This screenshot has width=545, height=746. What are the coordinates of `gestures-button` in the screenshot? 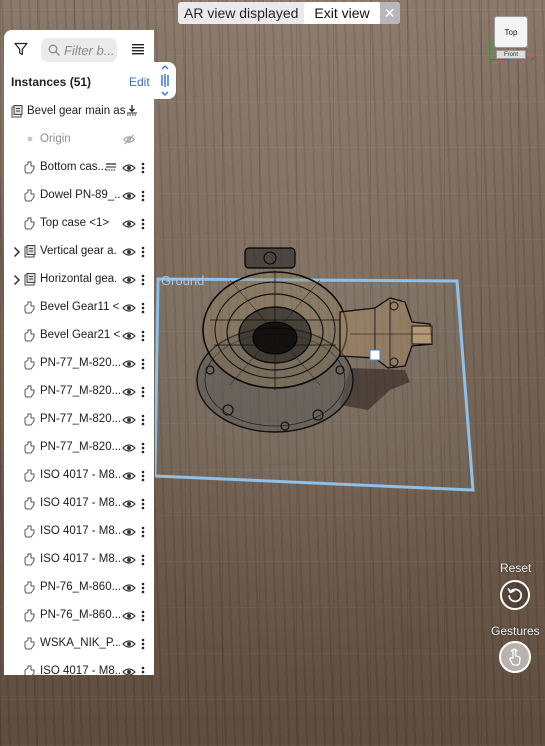 It's located at (515, 657).